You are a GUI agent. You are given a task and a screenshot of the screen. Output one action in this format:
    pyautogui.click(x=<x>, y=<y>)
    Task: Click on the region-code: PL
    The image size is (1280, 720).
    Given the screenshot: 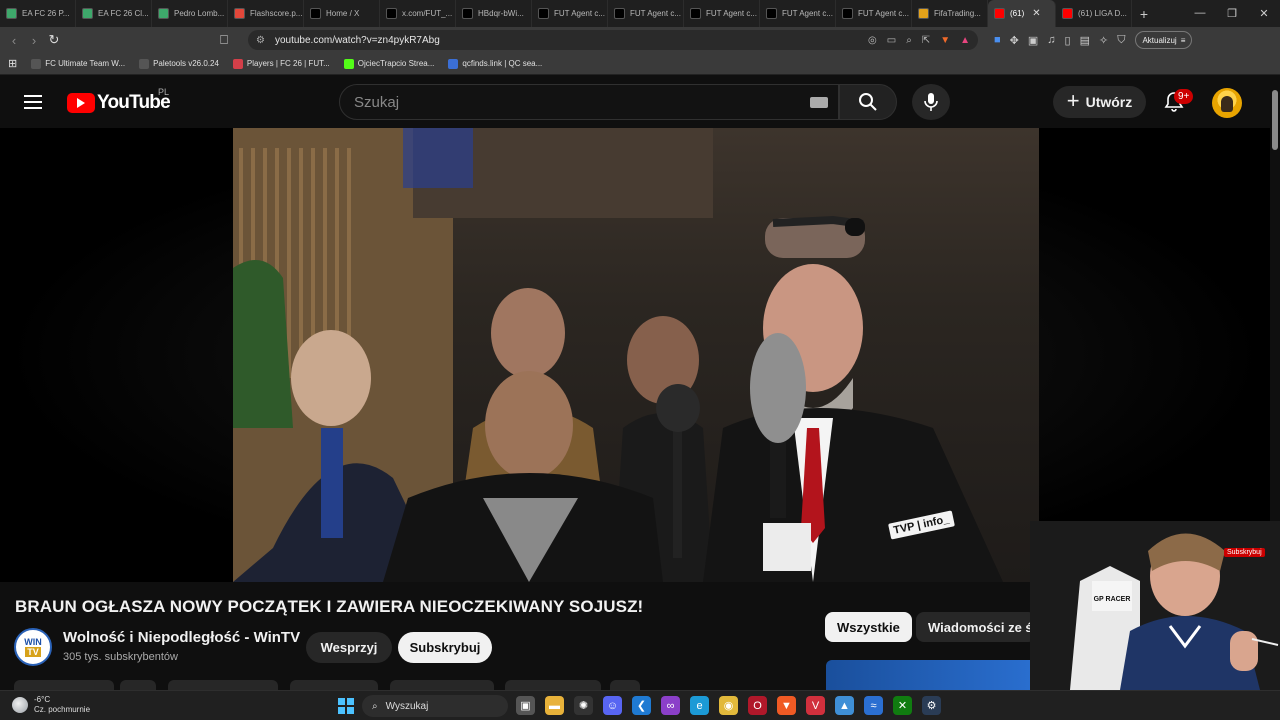 What is the action you would take?
    pyautogui.click(x=164, y=92)
    